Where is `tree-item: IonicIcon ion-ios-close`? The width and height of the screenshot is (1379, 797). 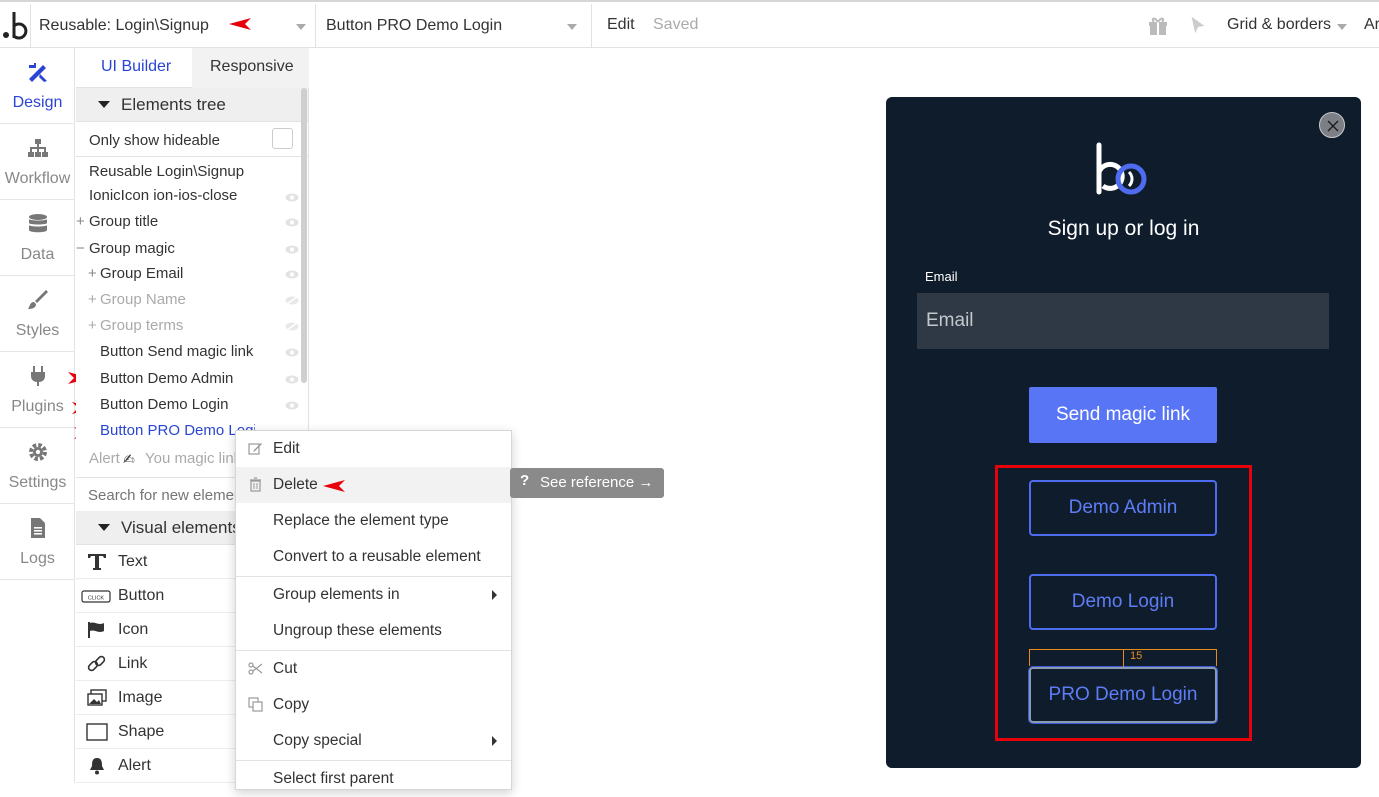 tree-item: IonicIcon ion-ios-close is located at coordinates (163, 195).